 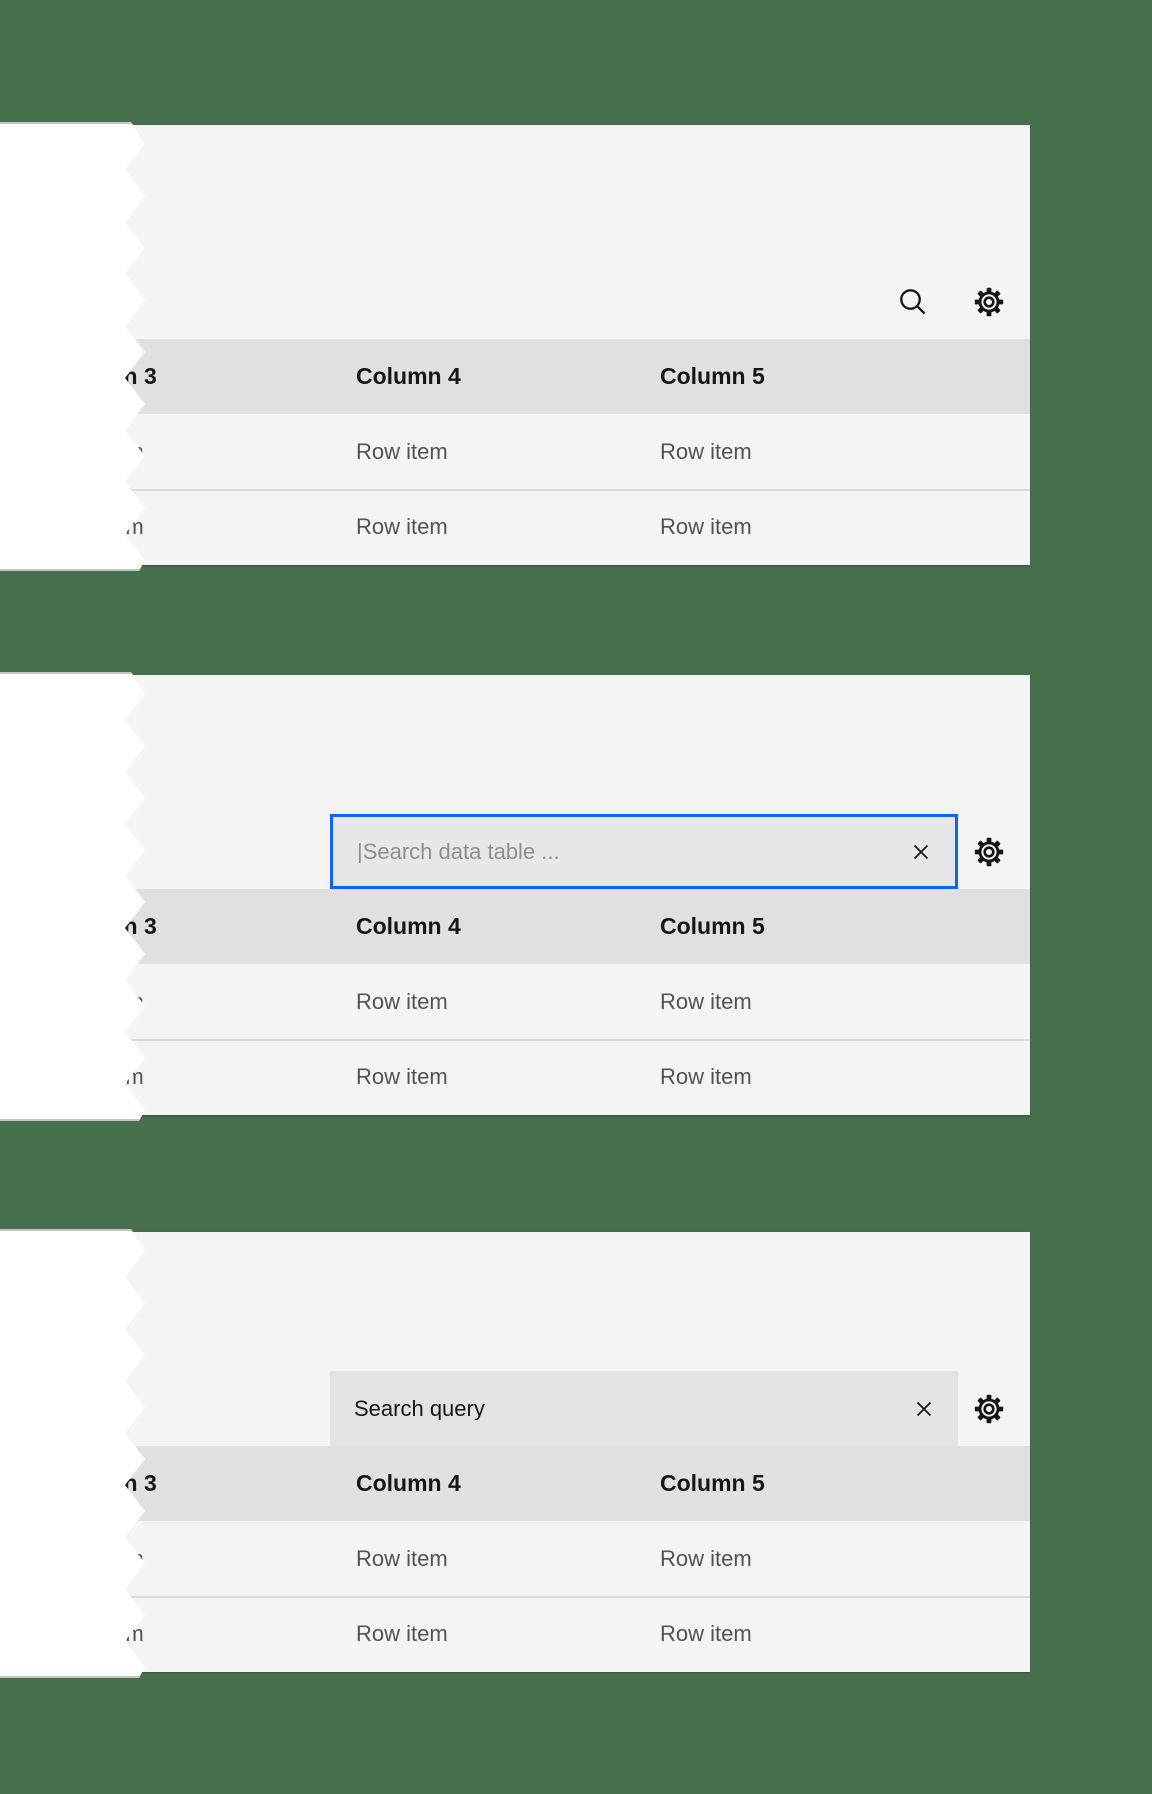 I want to click on table-toolbar, so click(x=577, y=301).